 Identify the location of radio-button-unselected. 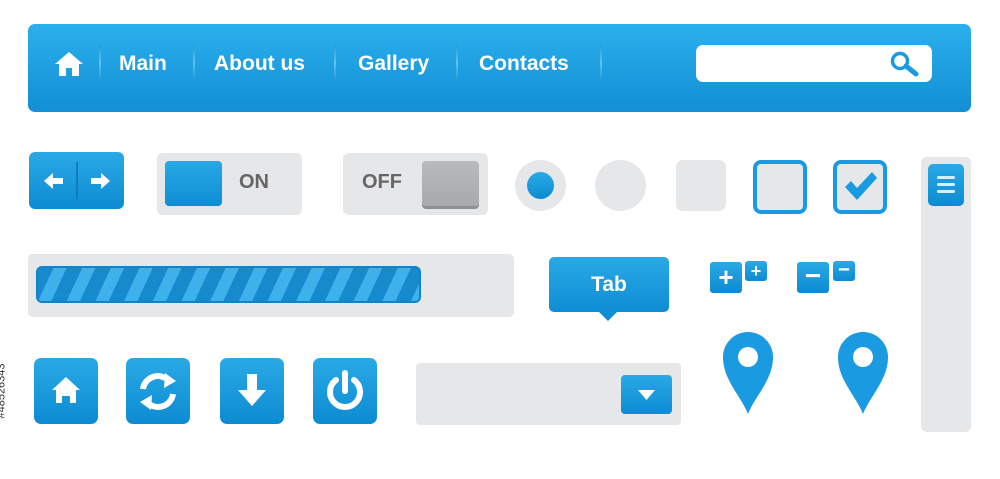
(620, 185).